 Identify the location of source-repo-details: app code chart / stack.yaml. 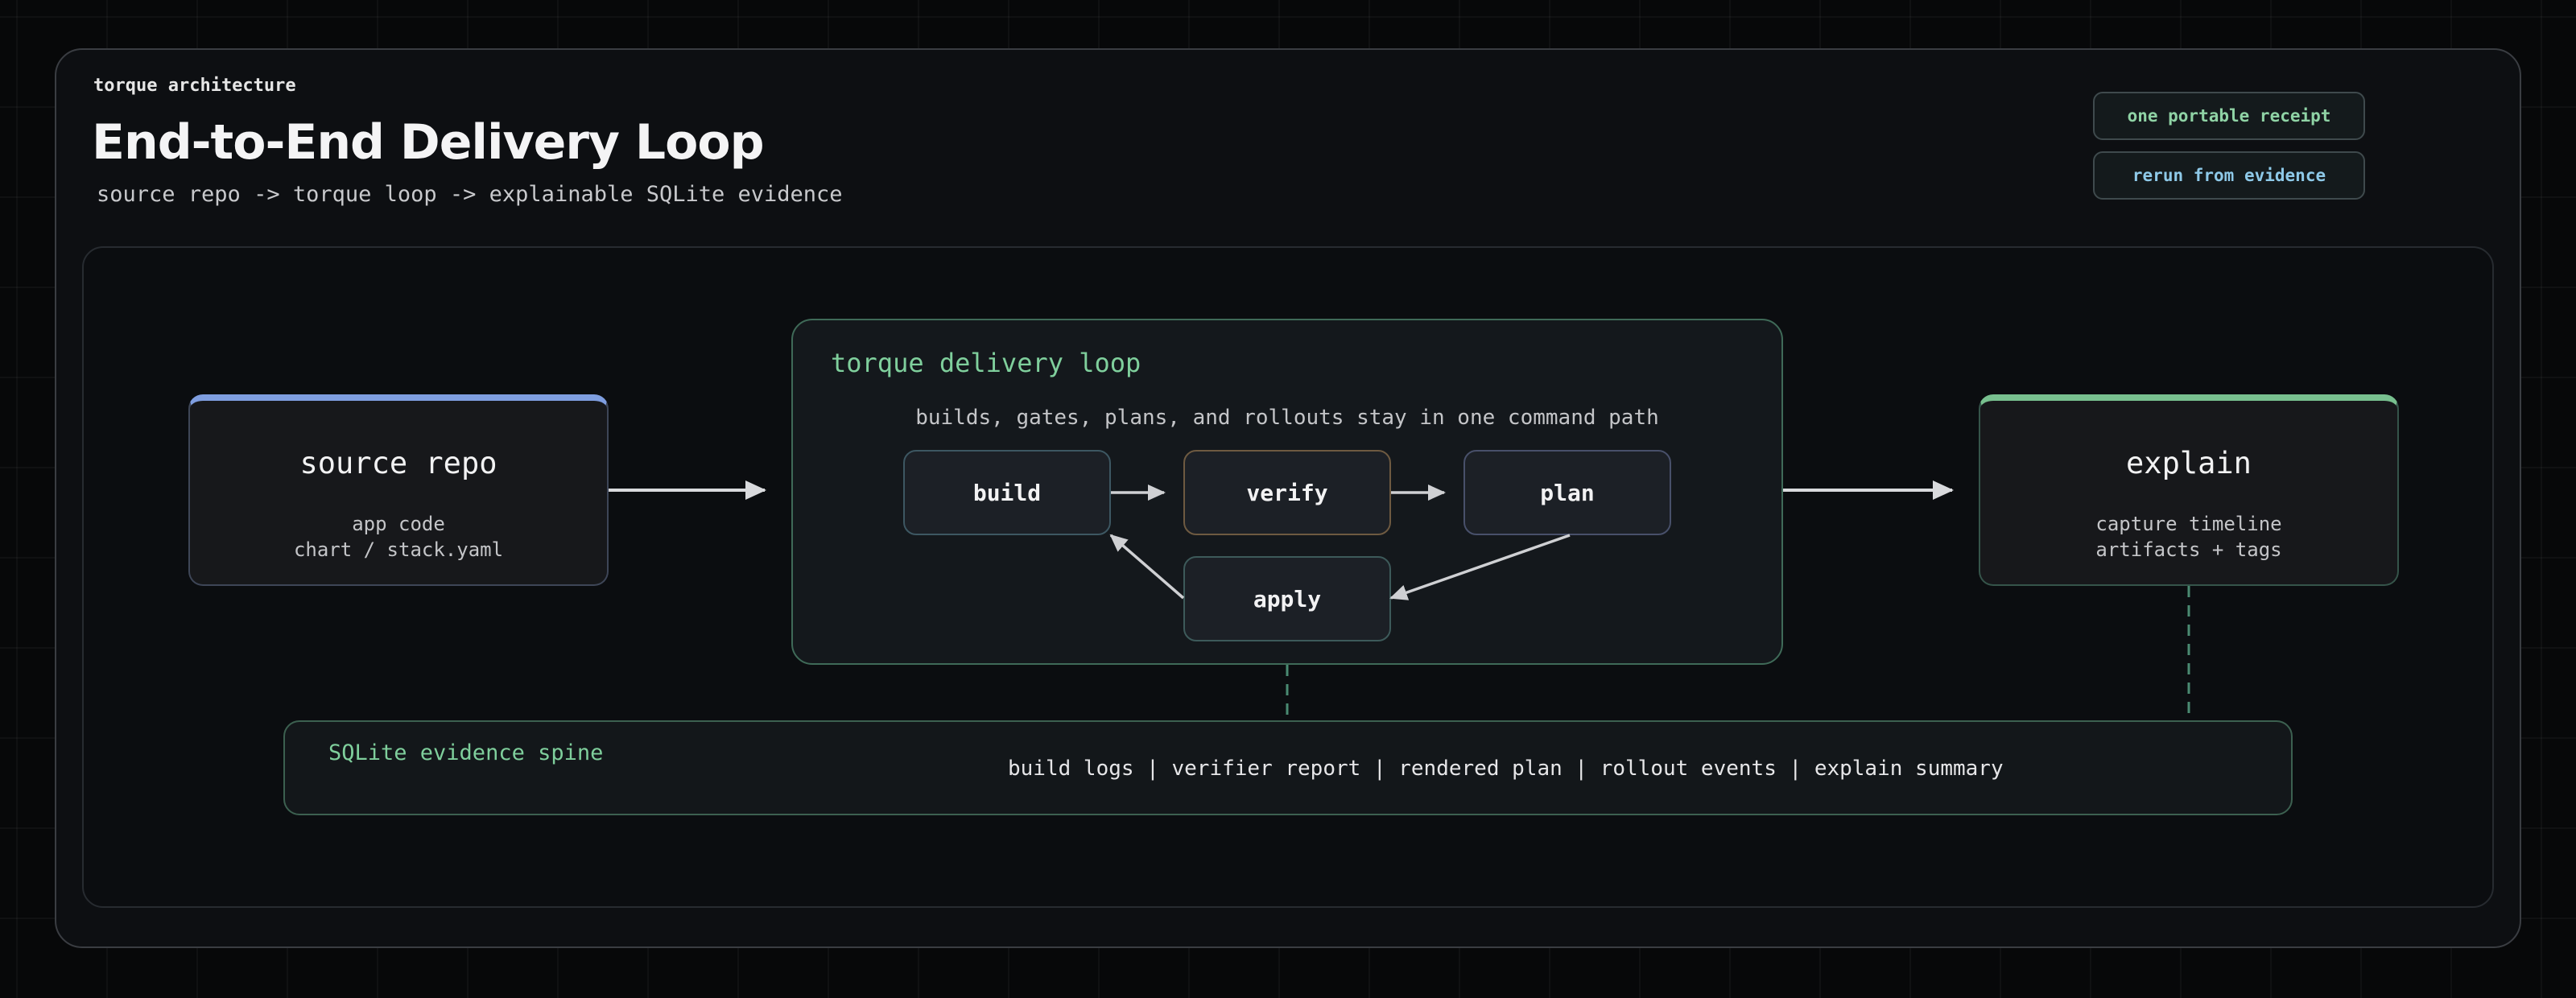
(398, 537).